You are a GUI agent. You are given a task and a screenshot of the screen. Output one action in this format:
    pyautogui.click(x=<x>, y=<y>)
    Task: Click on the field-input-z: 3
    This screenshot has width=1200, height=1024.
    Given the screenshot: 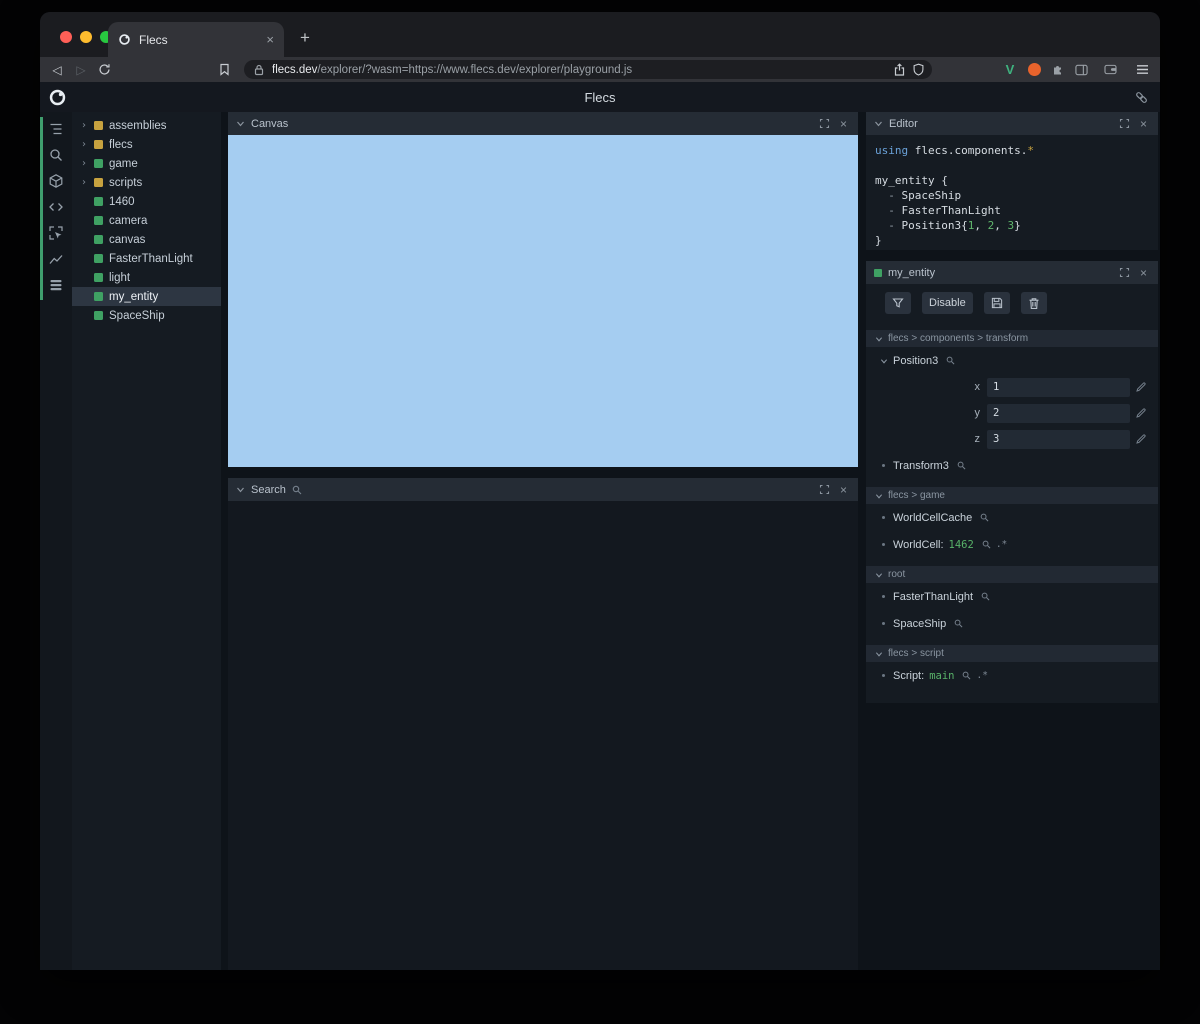 What is the action you would take?
    pyautogui.click(x=1058, y=439)
    